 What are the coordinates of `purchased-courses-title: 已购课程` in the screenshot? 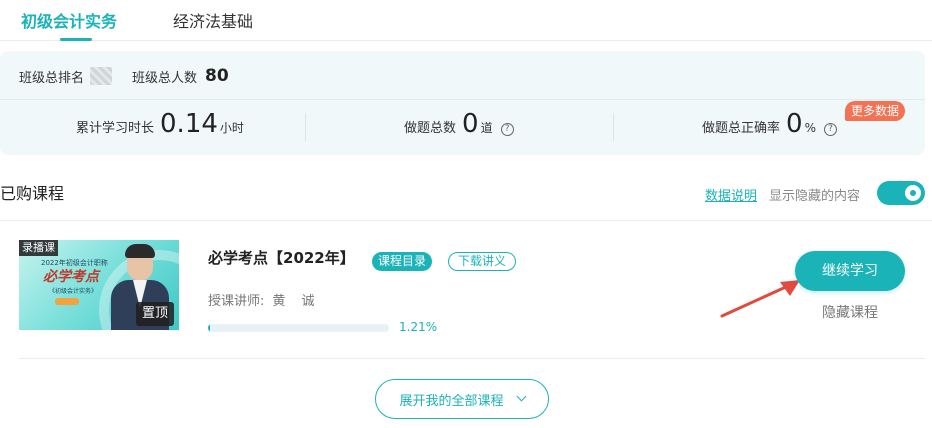 It's located at (32, 193).